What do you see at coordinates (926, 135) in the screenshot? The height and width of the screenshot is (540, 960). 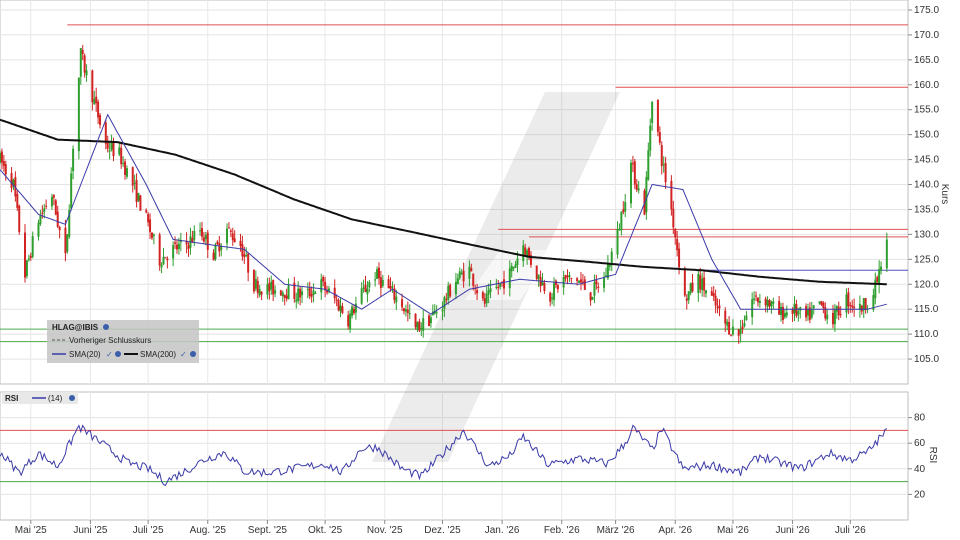 I see `price-y-tick-label: 150.0` at bounding box center [926, 135].